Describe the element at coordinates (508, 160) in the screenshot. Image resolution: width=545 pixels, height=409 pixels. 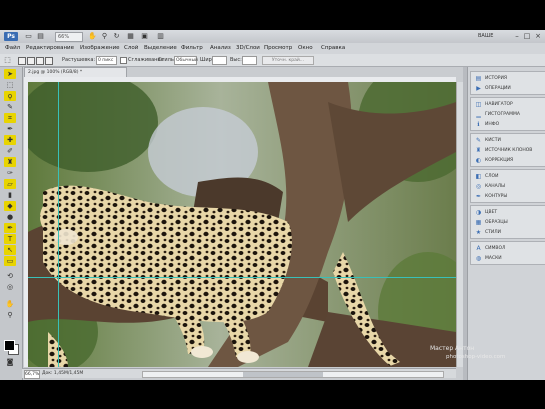
I see `panel-item-adjustments: ◐ КОРРЕКЦИЯ` at that location.